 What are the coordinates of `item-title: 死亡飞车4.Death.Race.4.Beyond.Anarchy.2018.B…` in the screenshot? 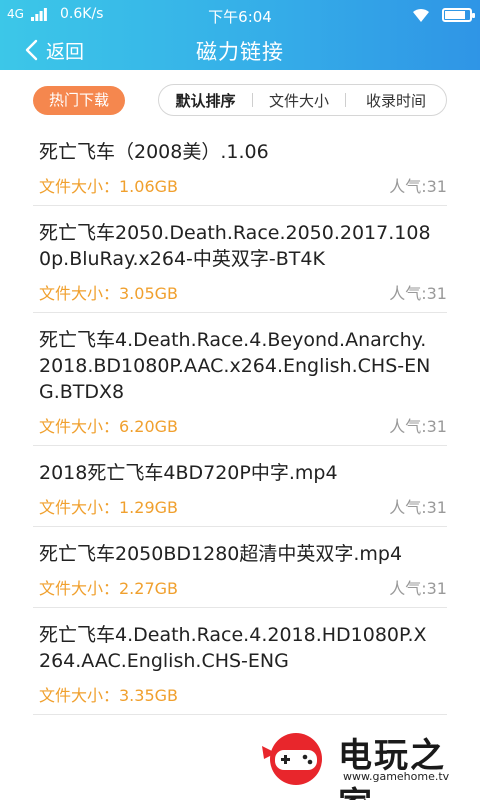 It's located at (235, 366).